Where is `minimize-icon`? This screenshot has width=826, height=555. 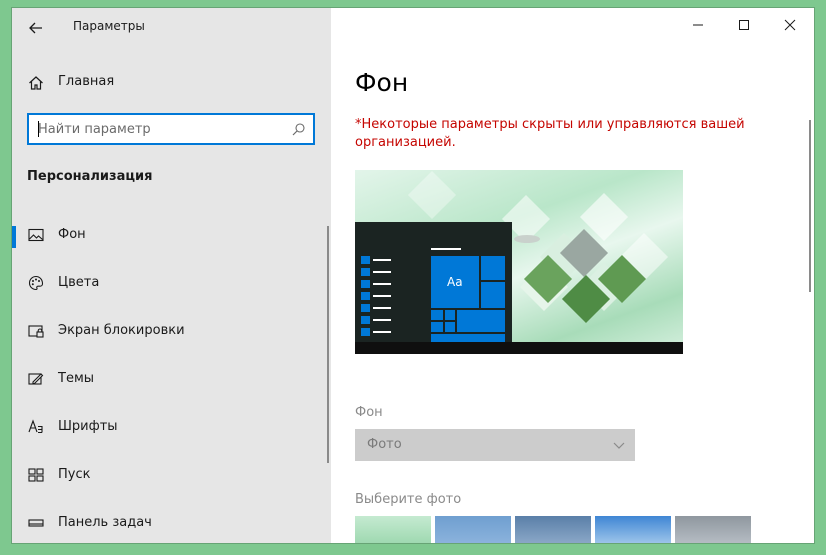 minimize-icon is located at coordinates (698, 25).